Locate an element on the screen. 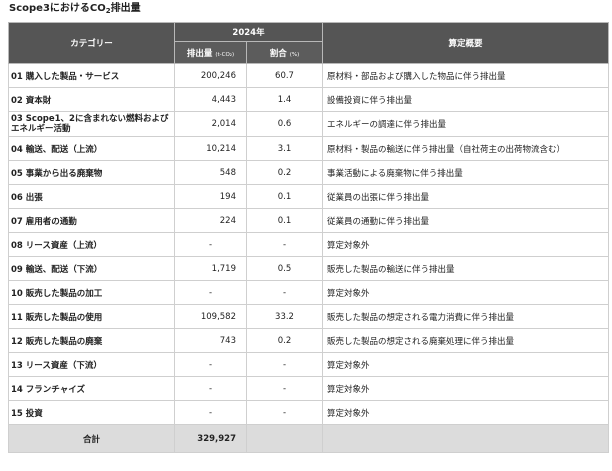 This screenshot has height=471, width=612. header-emission: 排出量 (t-CO₂) is located at coordinates (210, 52).